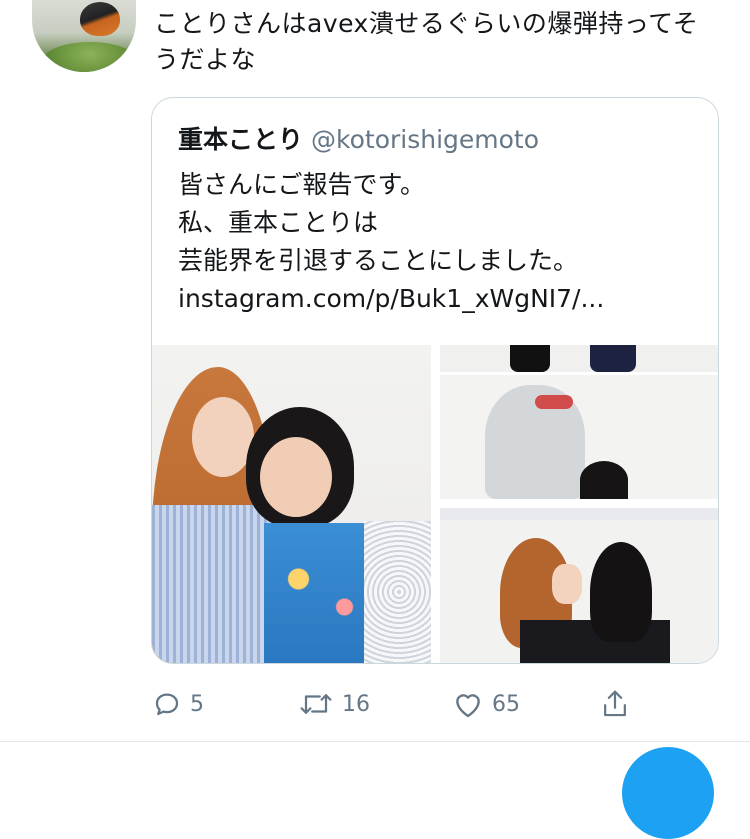  What do you see at coordinates (302, 184) in the screenshot?
I see `quoted-line: 皆さんにご報告です。` at bounding box center [302, 184].